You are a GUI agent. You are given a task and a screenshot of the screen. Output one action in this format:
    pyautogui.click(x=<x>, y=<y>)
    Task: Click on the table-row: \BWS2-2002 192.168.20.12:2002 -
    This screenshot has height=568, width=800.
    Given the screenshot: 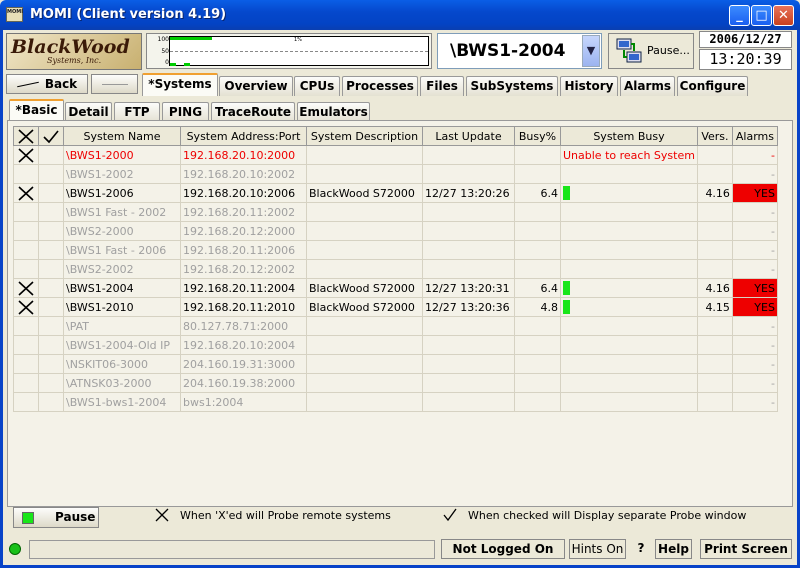 What is the action you would take?
    pyautogui.click(x=395, y=269)
    